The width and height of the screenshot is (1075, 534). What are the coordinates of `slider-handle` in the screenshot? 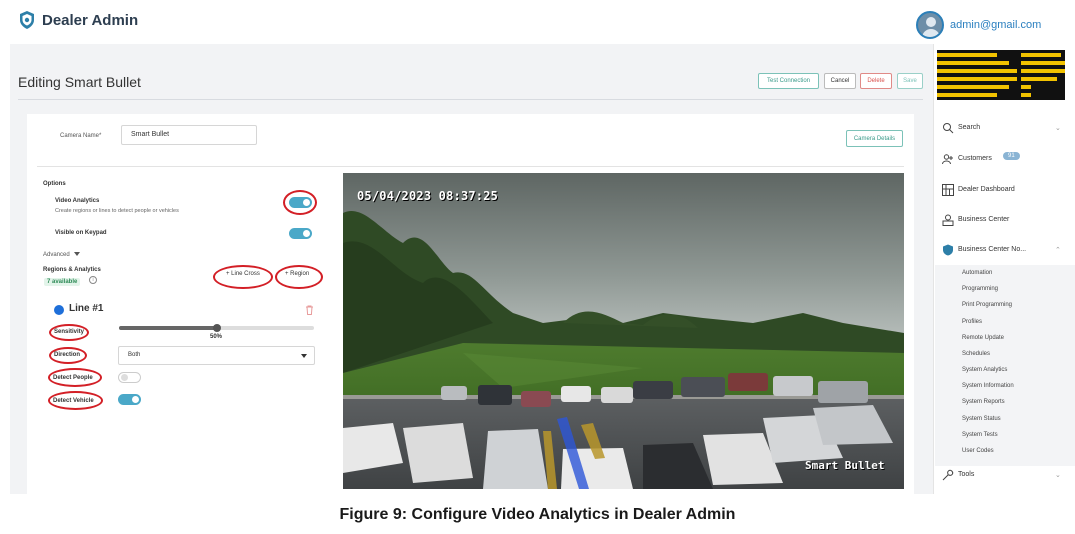 It's located at (216, 328).